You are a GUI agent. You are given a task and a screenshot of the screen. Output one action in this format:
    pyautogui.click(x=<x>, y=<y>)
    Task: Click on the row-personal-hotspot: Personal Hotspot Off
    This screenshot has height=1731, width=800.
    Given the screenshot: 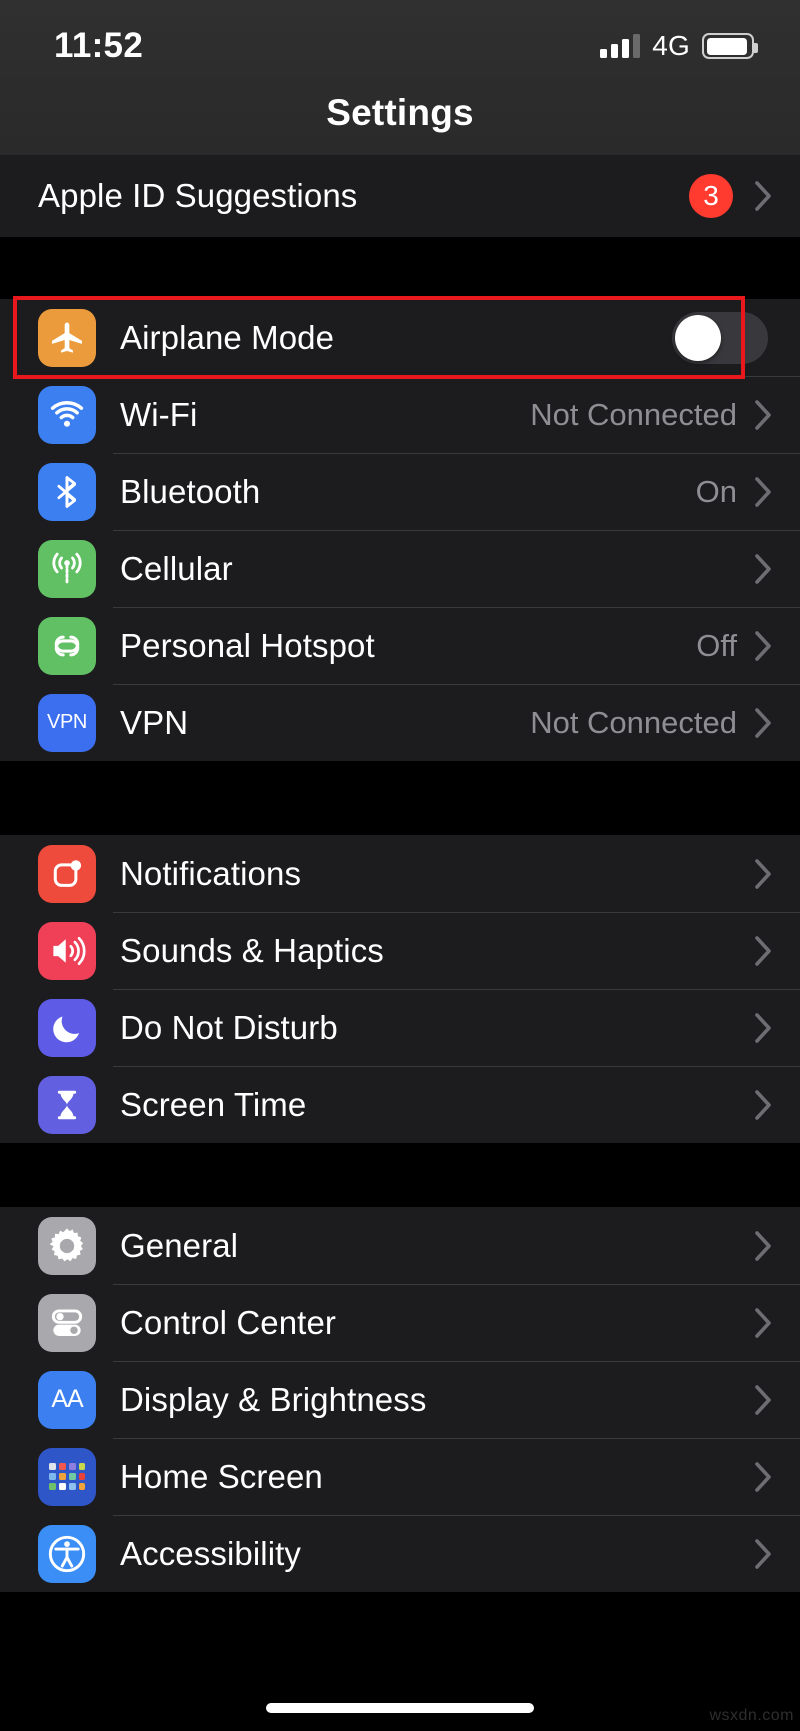 What is the action you would take?
    pyautogui.click(x=400, y=645)
    